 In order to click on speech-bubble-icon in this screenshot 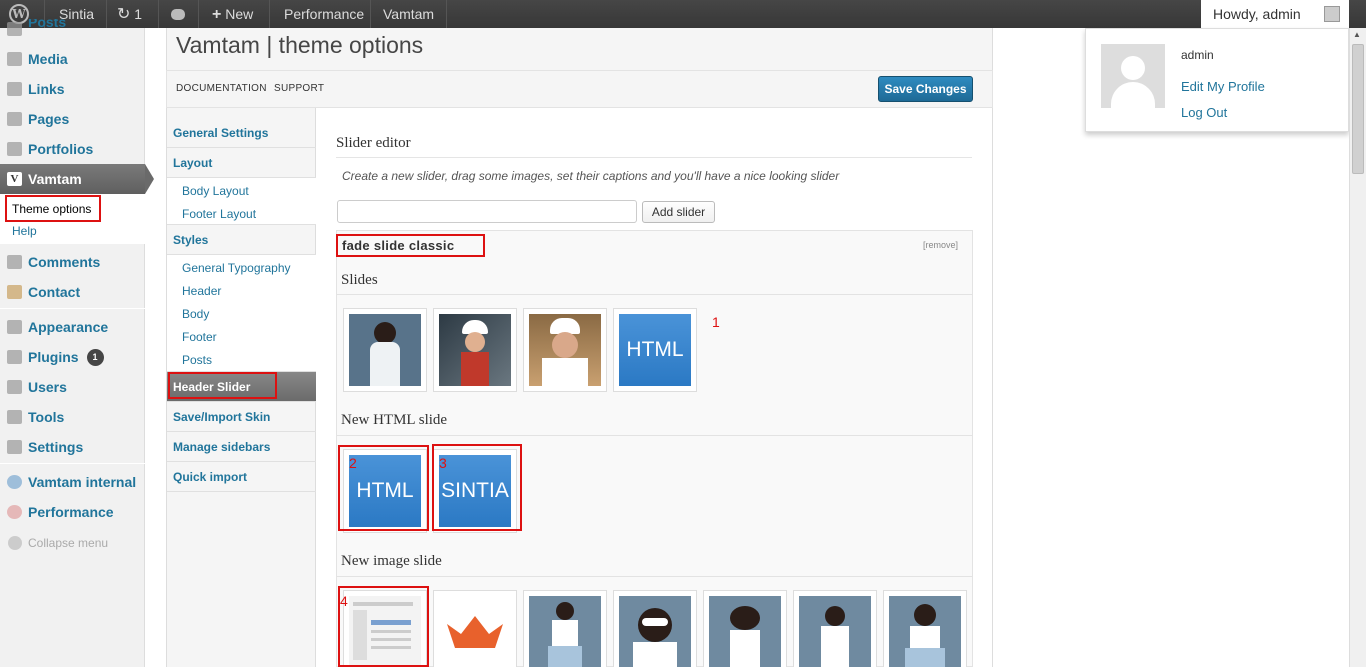, I will do `click(178, 14)`.